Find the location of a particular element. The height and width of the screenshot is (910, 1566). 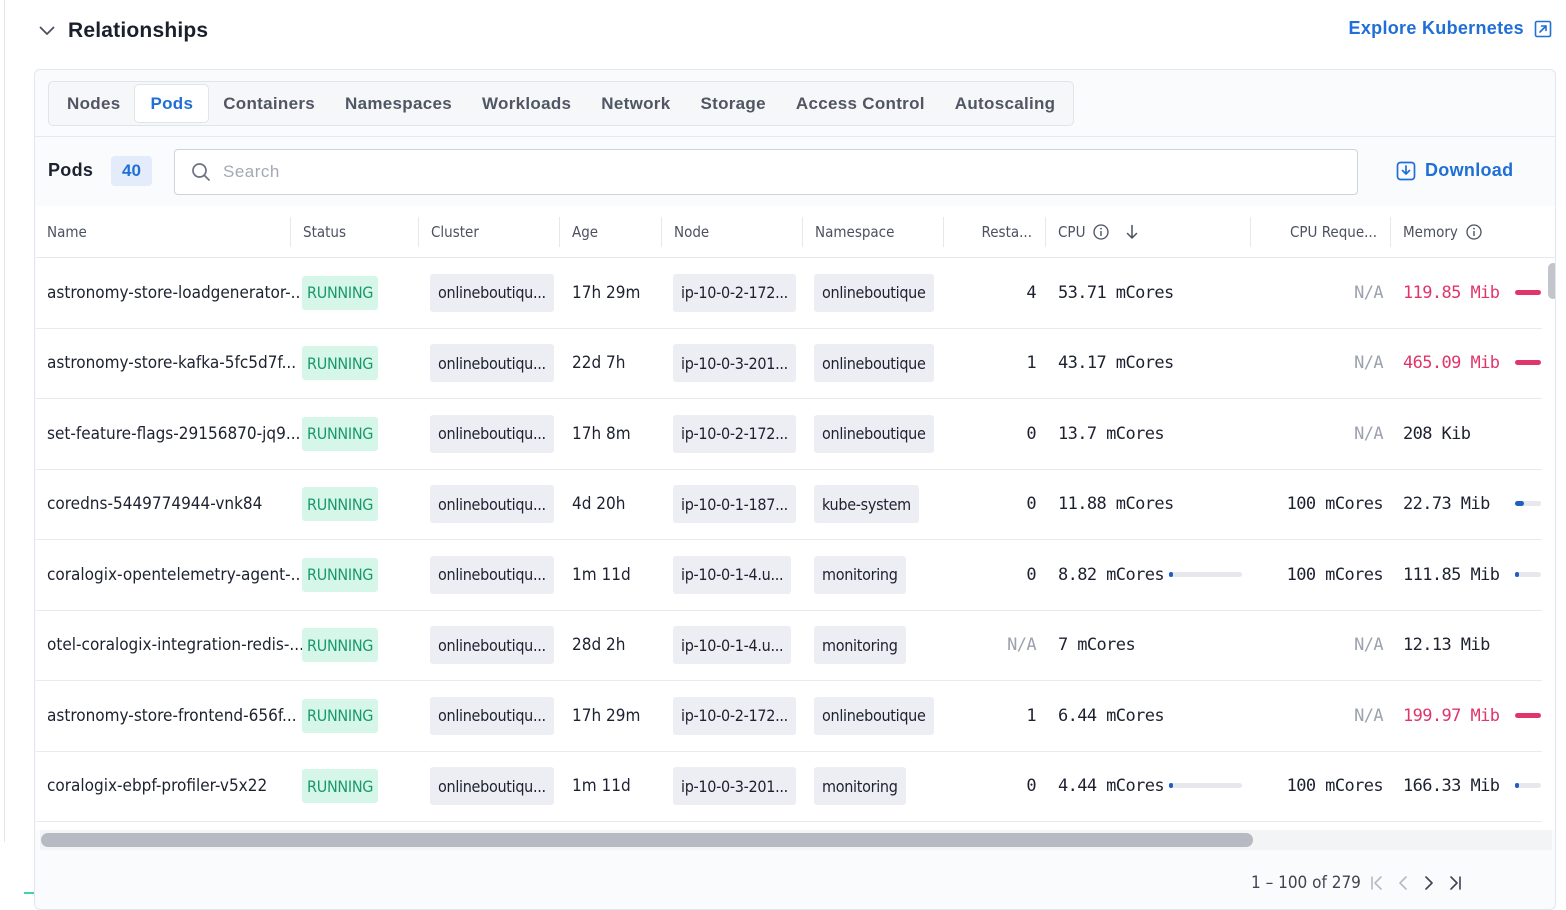

column-header-cluster: Cluster is located at coordinates (455, 232).